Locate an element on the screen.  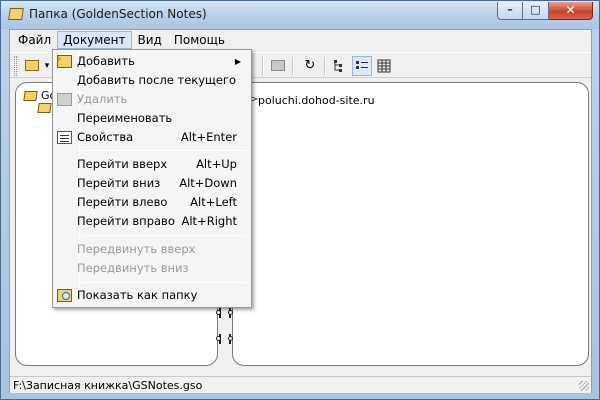
dropdown-arrow-icon: ▾ is located at coordinates (47, 66).